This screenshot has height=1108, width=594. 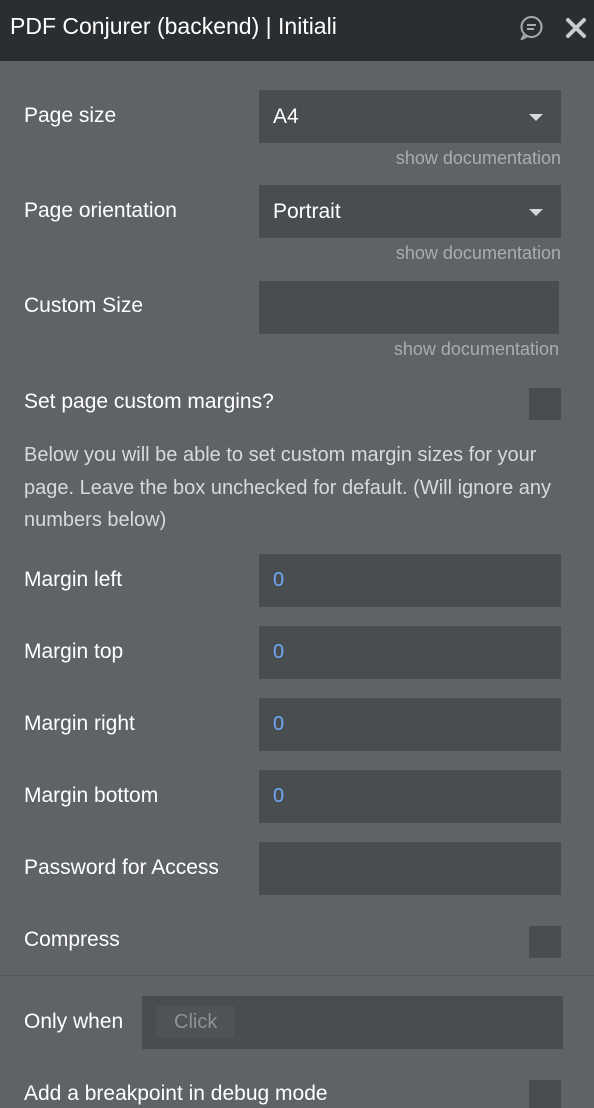 I want to click on page-orientation-label: Page orientation, so click(x=100, y=210).